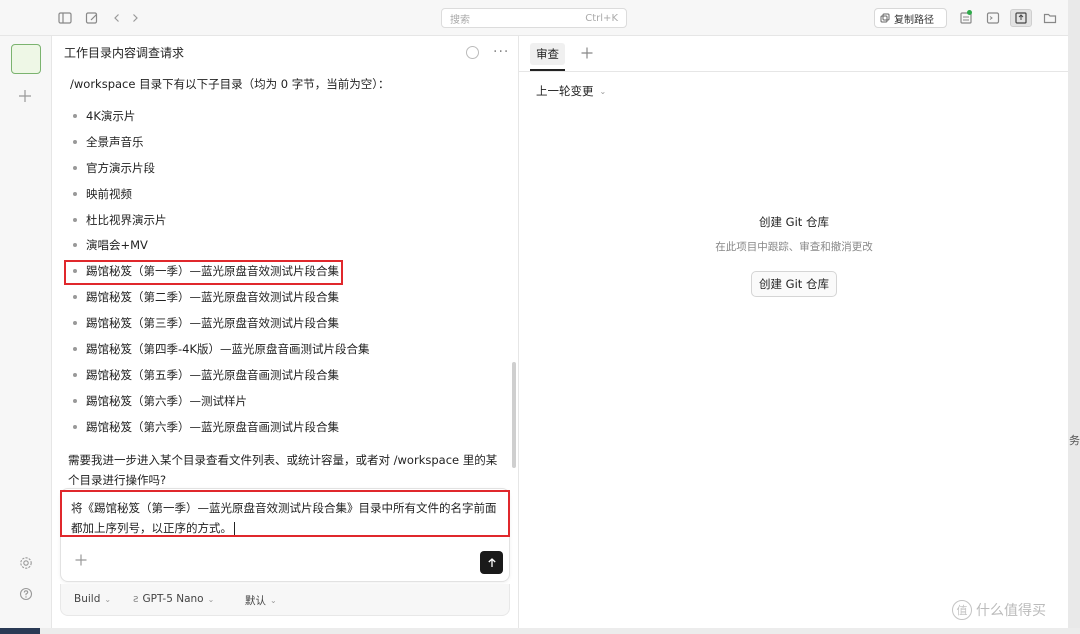 Image resolution: width=1080 pixels, height=634 pixels. I want to click on chat-header: 工作目录内容调查请求 ···, so click(289, 53).